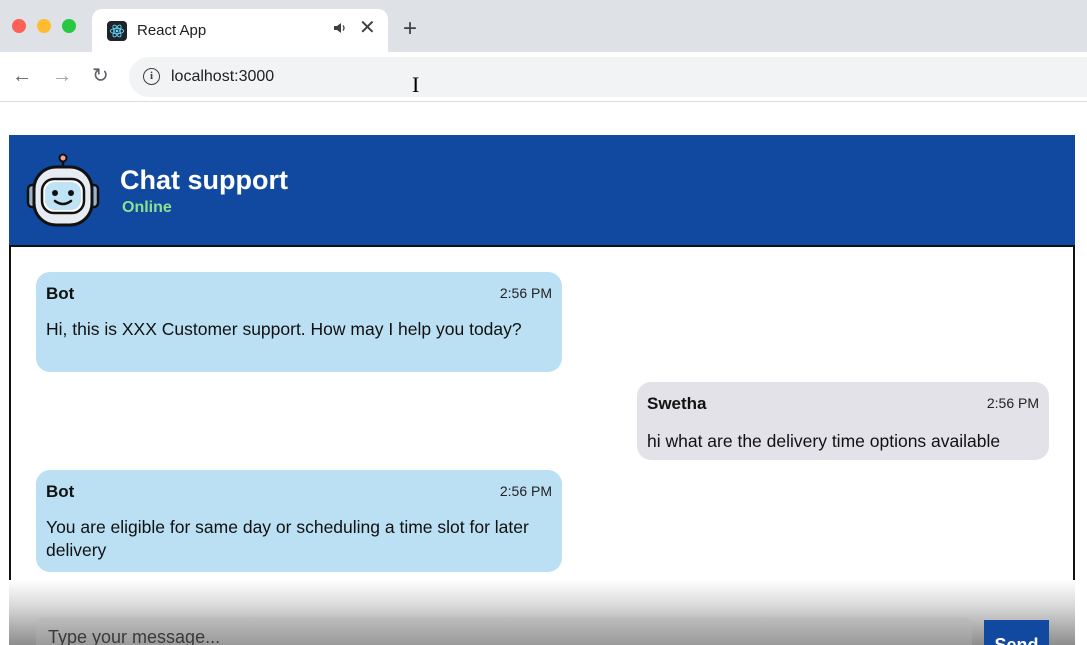  I want to click on message-input, so click(504, 631).